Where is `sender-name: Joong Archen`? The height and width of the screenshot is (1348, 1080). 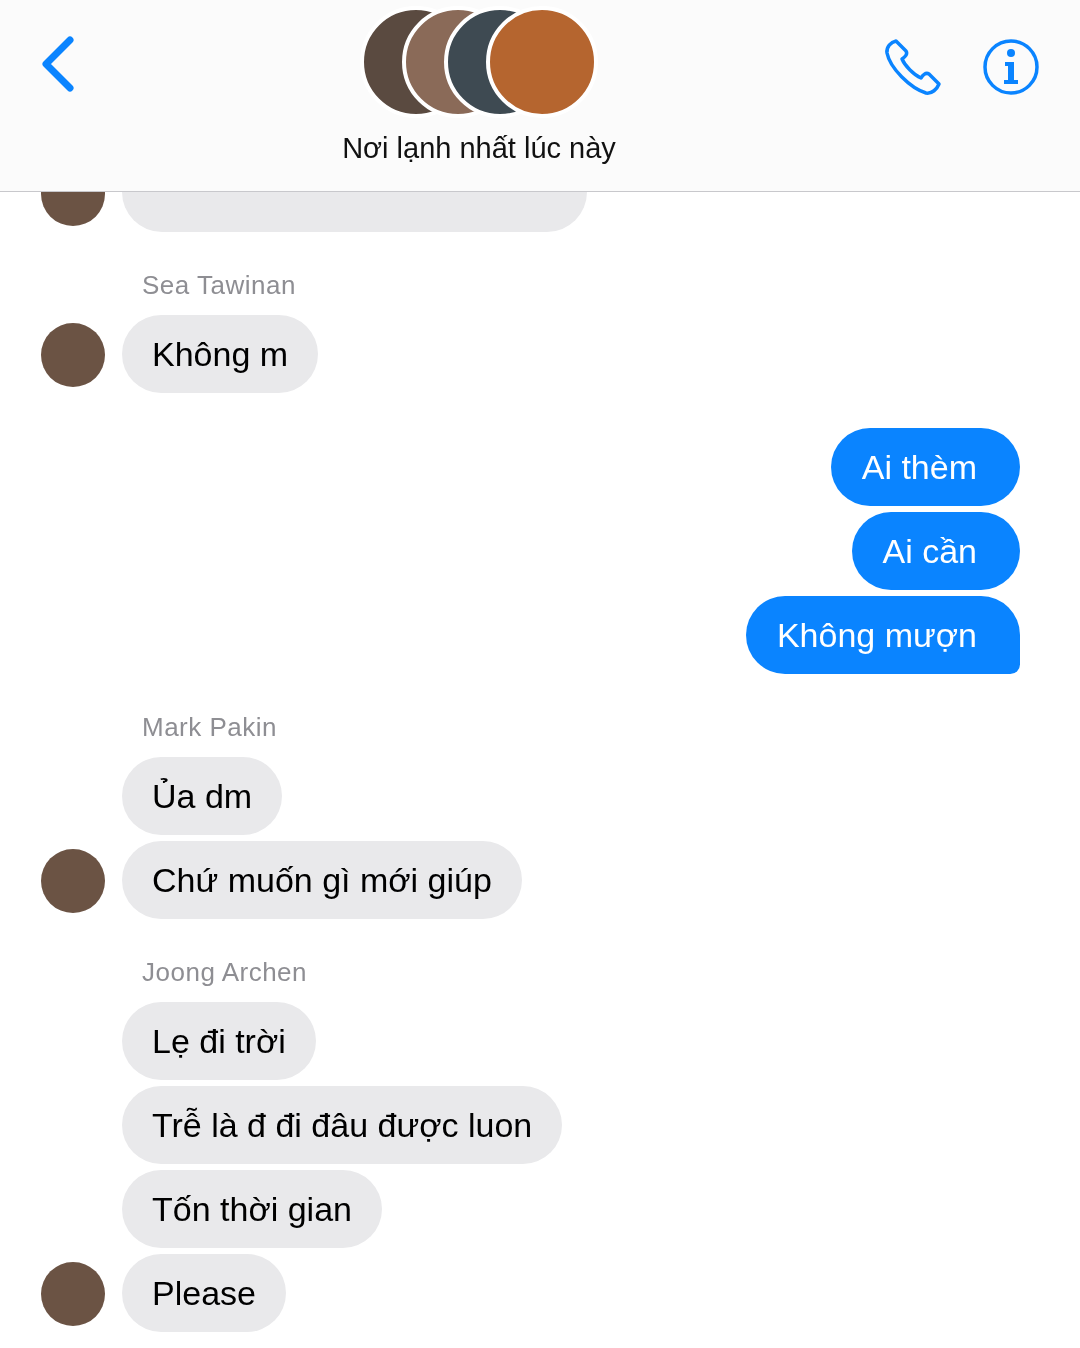 sender-name: Joong Archen is located at coordinates (225, 972).